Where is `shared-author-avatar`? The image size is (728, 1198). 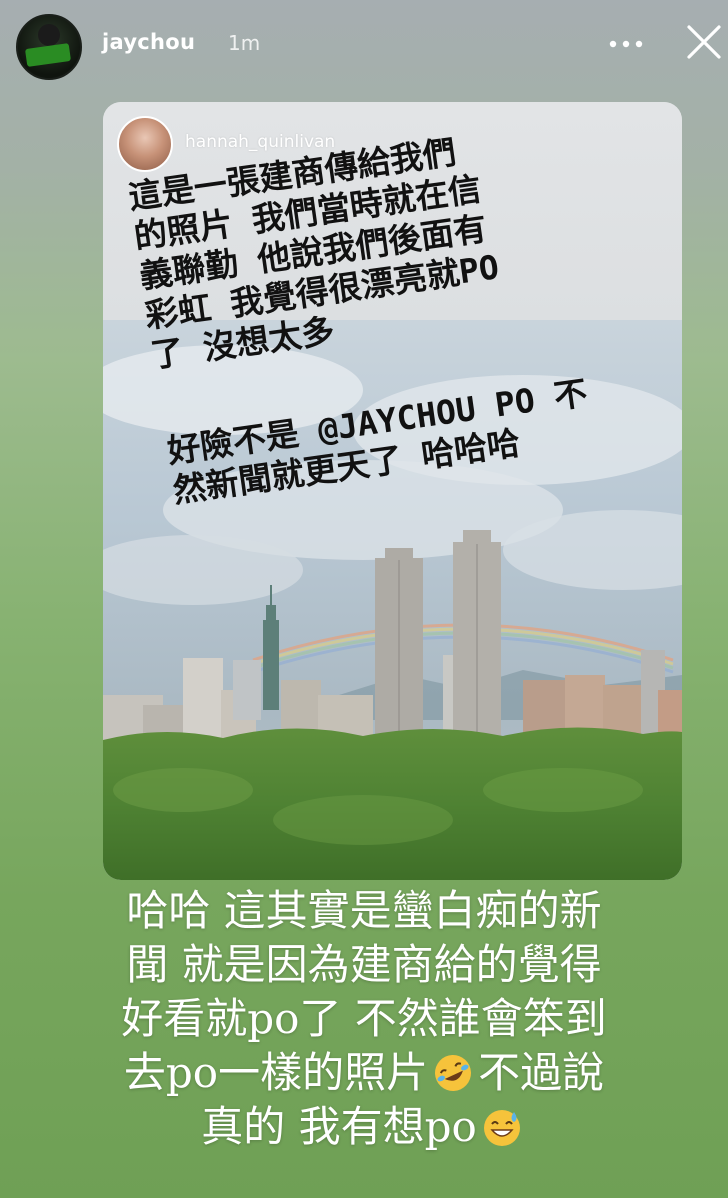 shared-author-avatar is located at coordinates (145, 144).